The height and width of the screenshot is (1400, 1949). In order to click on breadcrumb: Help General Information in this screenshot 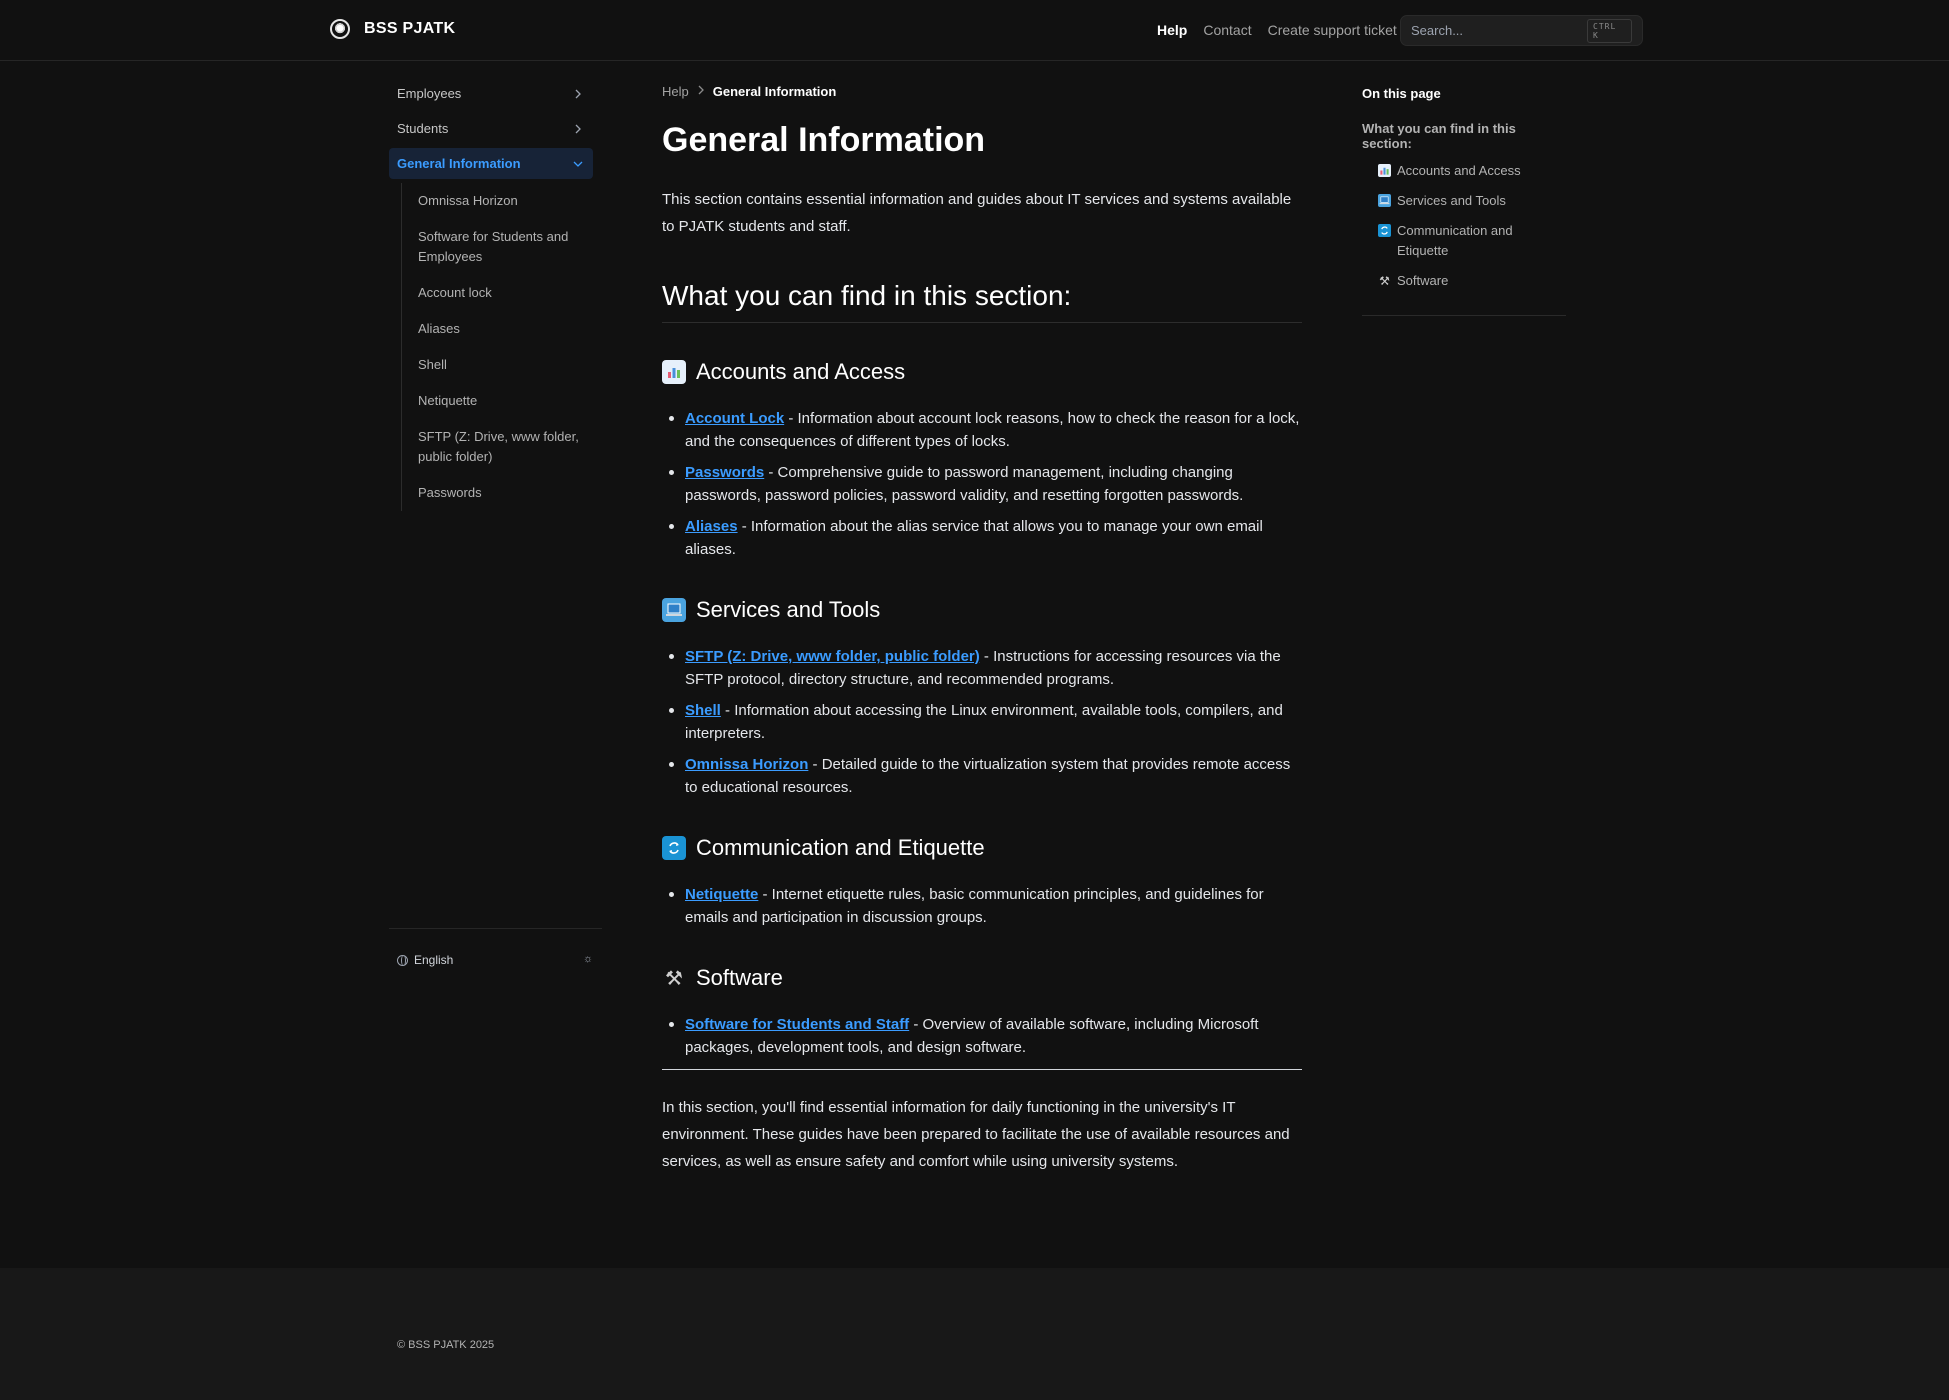, I will do `click(982, 91)`.